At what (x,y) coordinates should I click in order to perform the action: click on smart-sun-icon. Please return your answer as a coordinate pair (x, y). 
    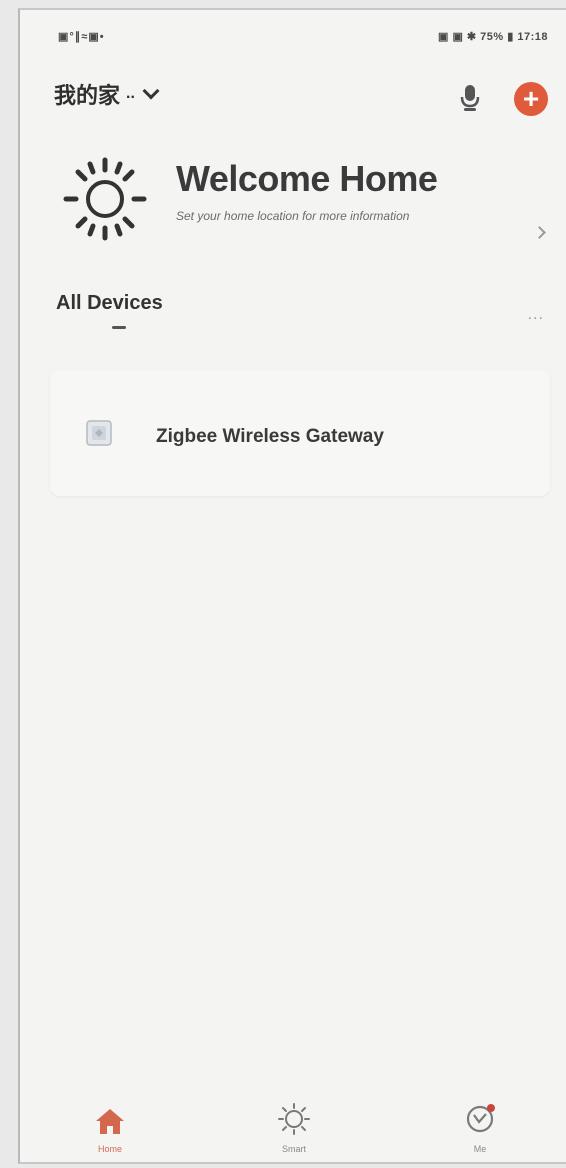
    Looking at the image, I should click on (294, 1119).